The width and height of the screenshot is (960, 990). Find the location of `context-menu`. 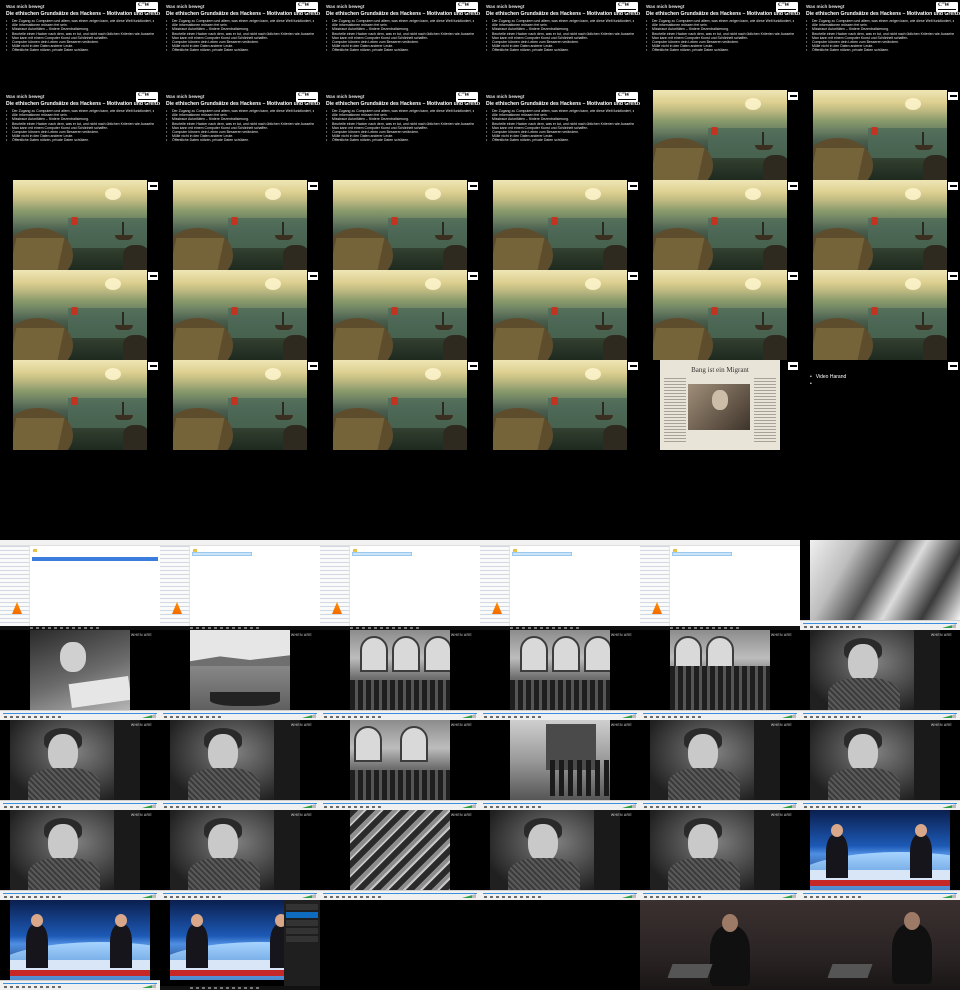

context-menu is located at coordinates (302, 943).